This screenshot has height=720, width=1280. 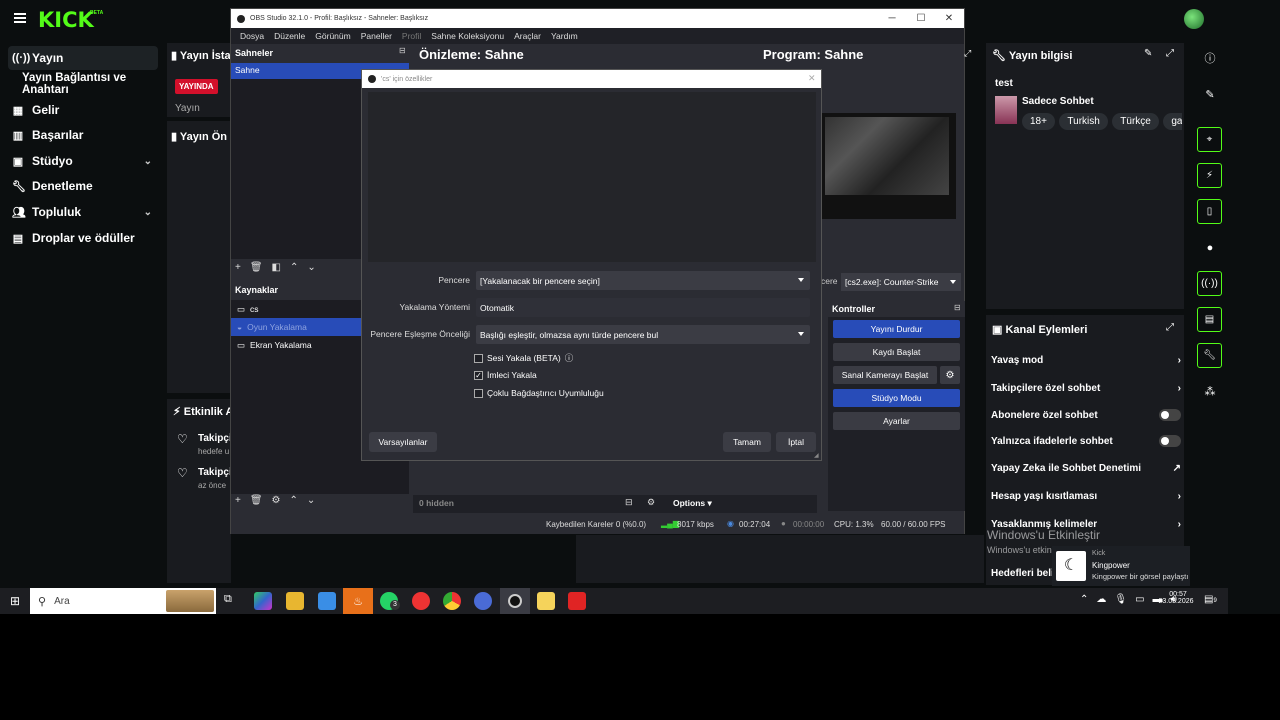 I want to click on chat-icon: ●, so click(x=1210, y=248).